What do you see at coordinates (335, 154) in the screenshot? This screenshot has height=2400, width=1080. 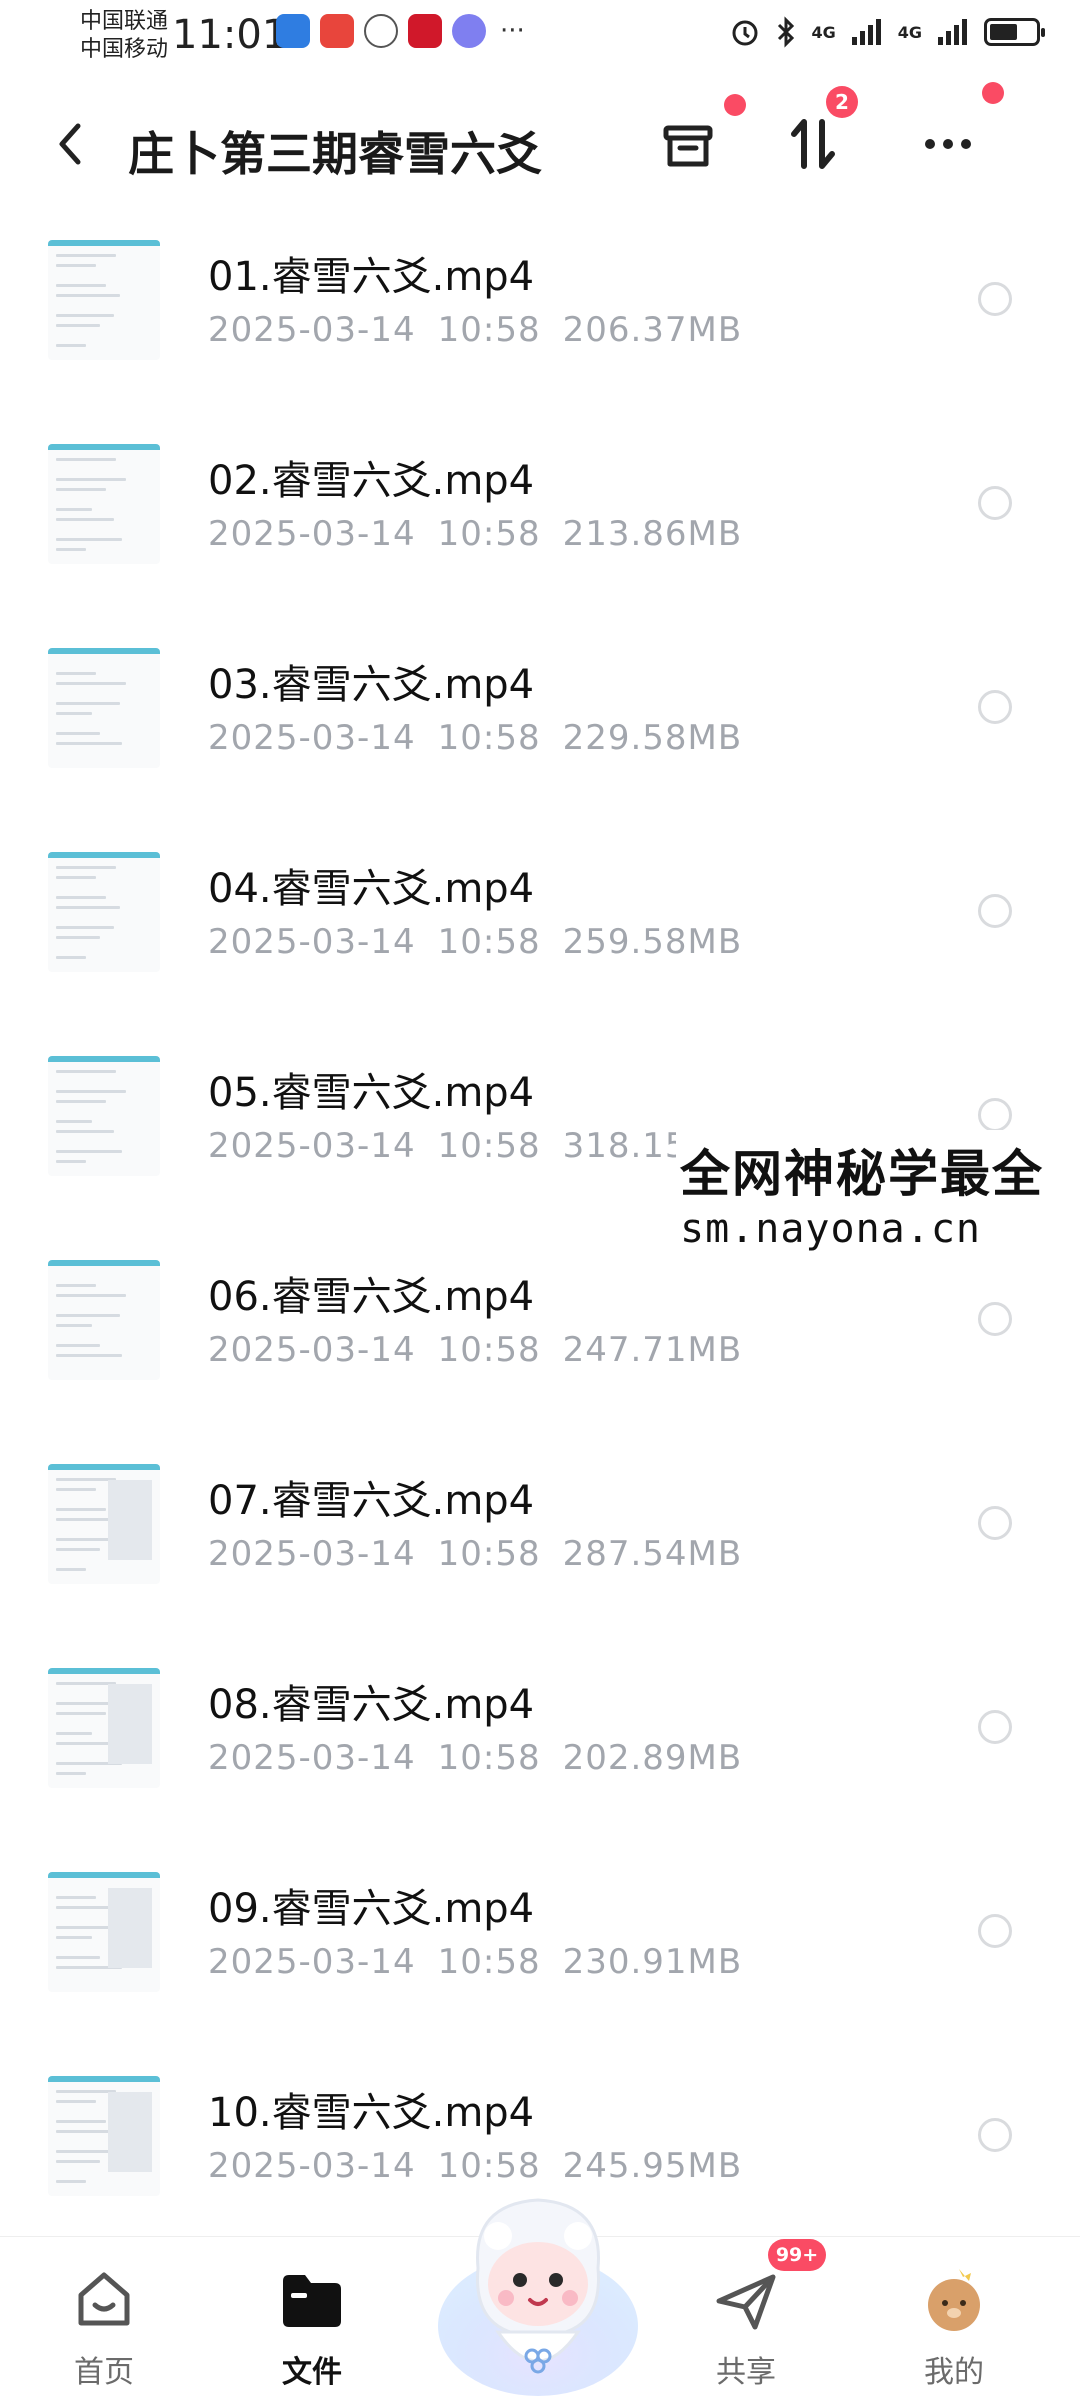 I see `page-title: 庄卜第三期睿雪六爻` at bounding box center [335, 154].